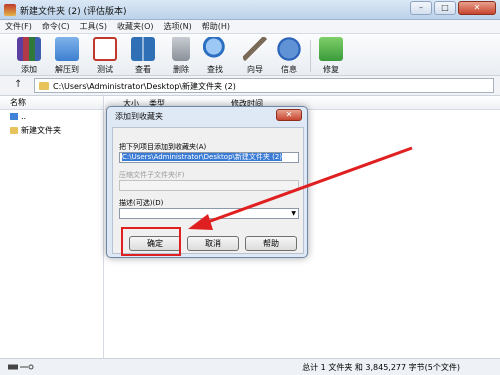  Describe the element at coordinates (24, 116) in the screenshot. I see `list-item-label: ..` at that location.